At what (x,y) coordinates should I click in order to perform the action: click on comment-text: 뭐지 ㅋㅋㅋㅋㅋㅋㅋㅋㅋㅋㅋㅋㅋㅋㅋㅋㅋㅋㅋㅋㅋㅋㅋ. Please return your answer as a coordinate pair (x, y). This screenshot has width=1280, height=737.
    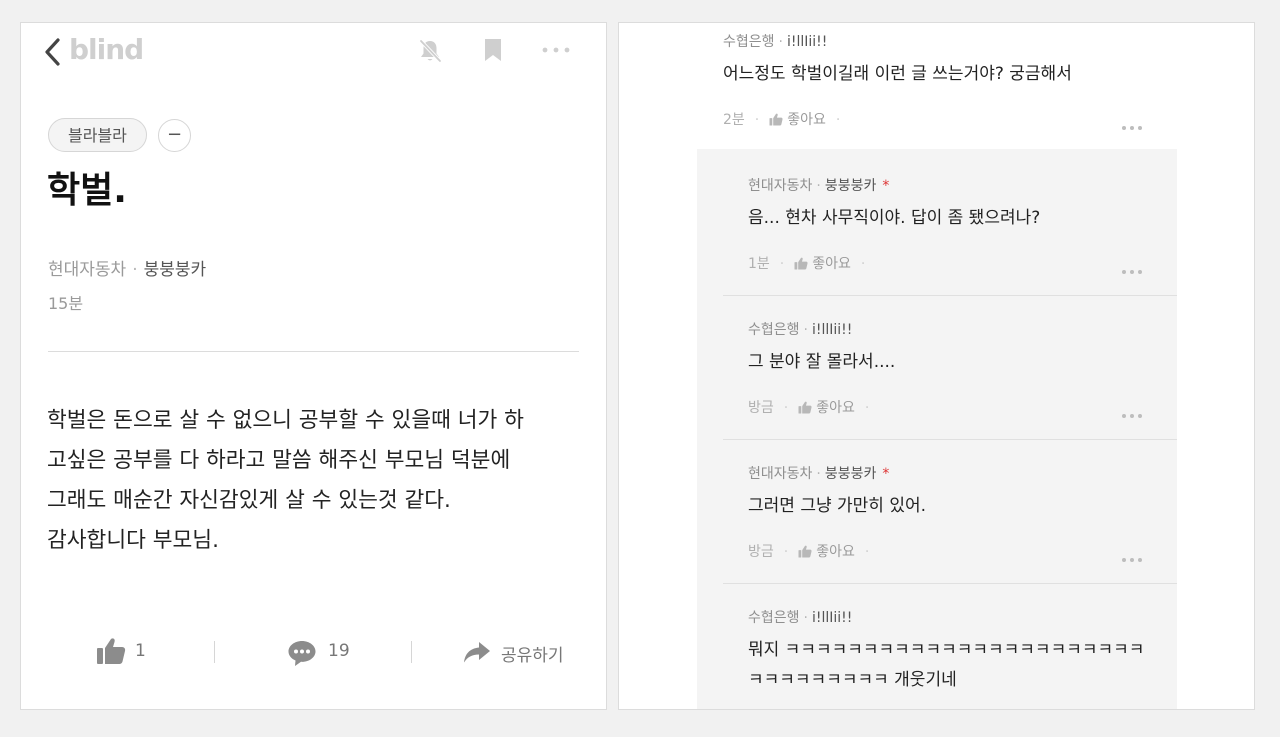
    Looking at the image, I should click on (946, 650).